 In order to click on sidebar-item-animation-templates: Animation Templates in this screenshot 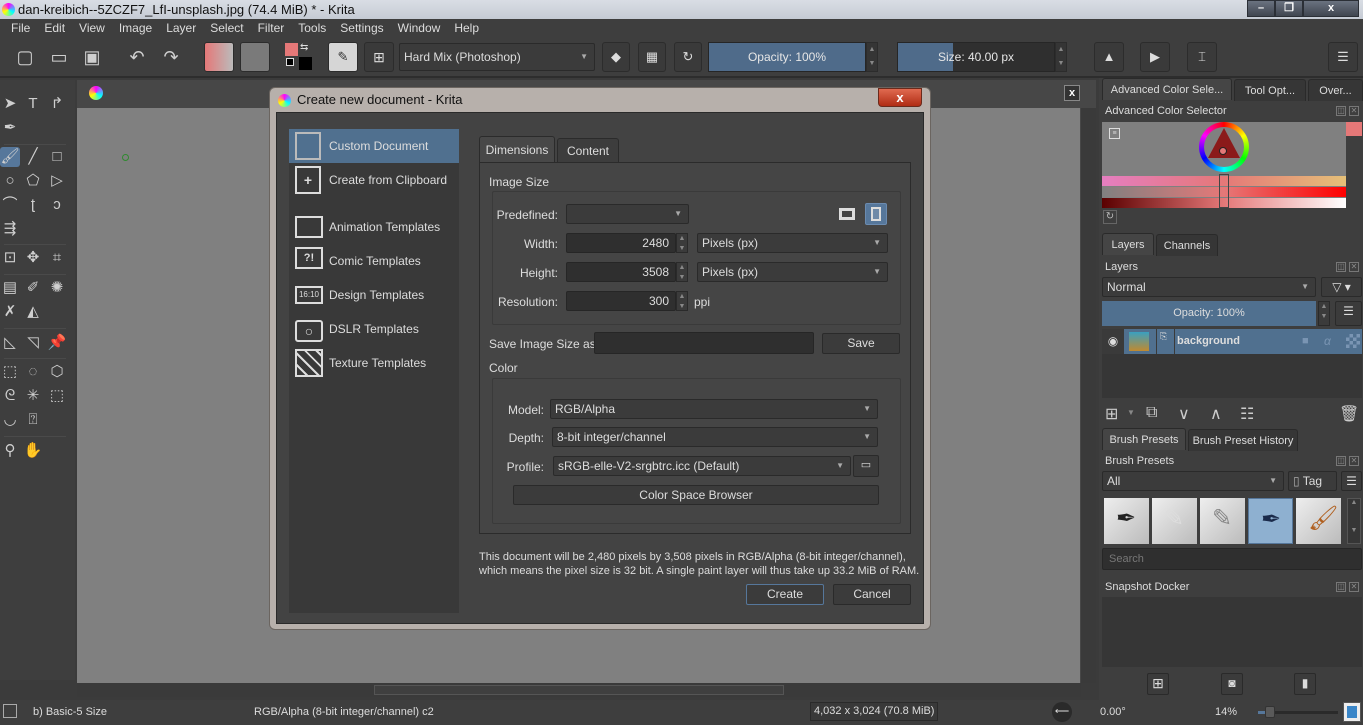, I will do `click(374, 227)`.